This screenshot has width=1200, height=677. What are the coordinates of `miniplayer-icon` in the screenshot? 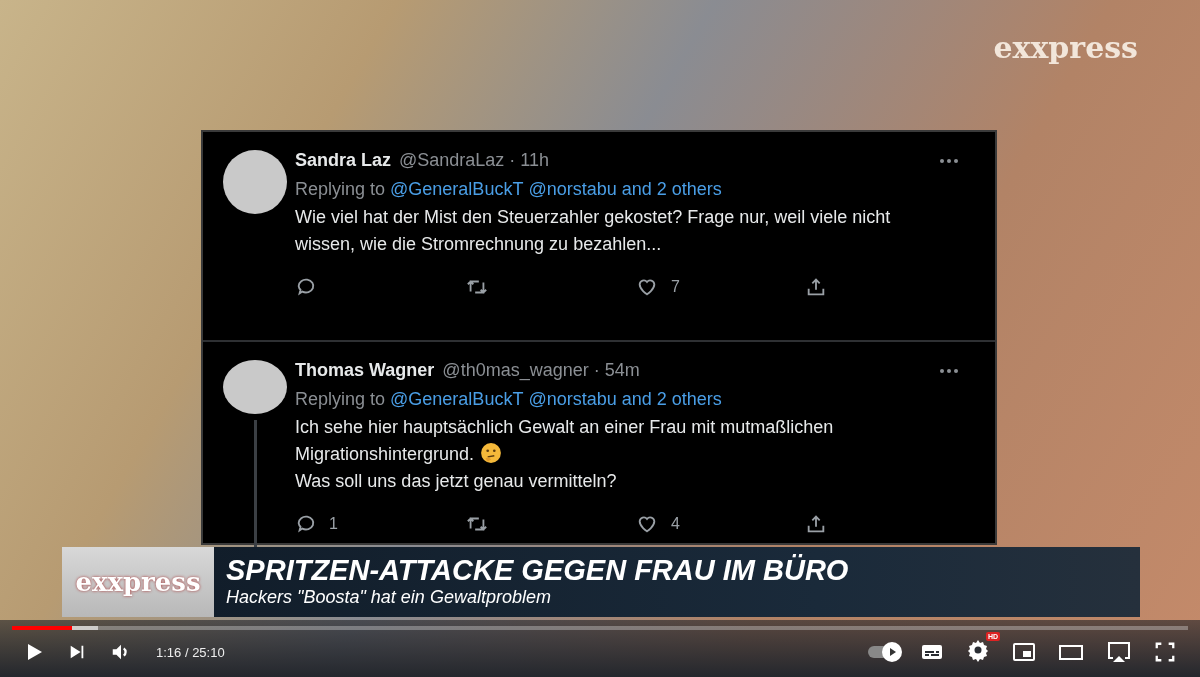 It's located at (1024, 652).